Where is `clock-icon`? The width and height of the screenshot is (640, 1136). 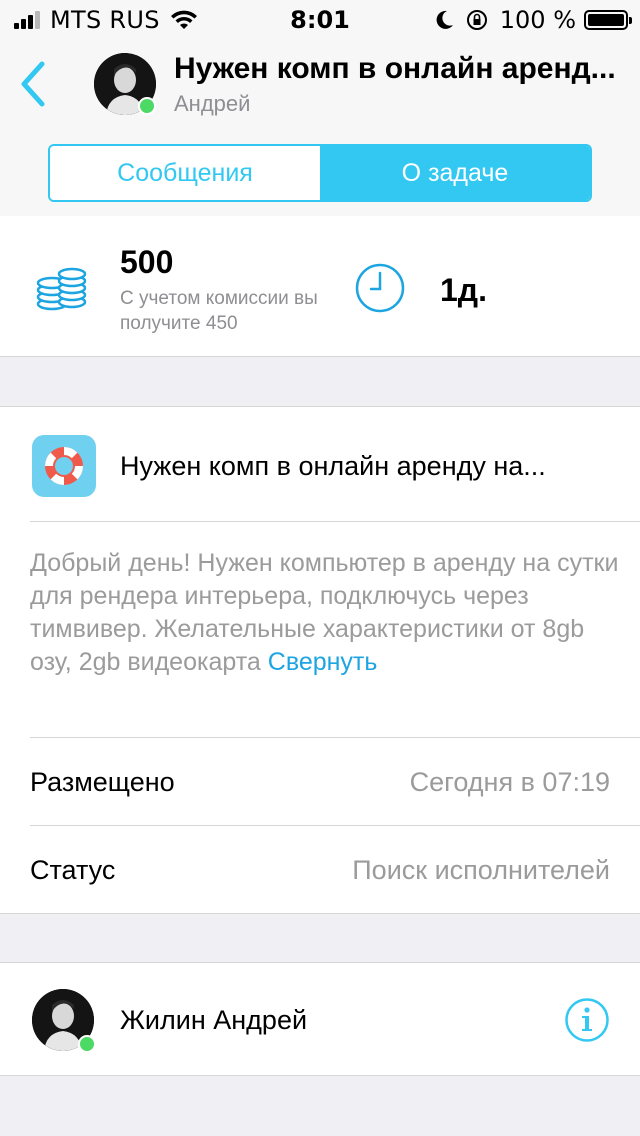 clock-icon is located at coordinates (380, 288).